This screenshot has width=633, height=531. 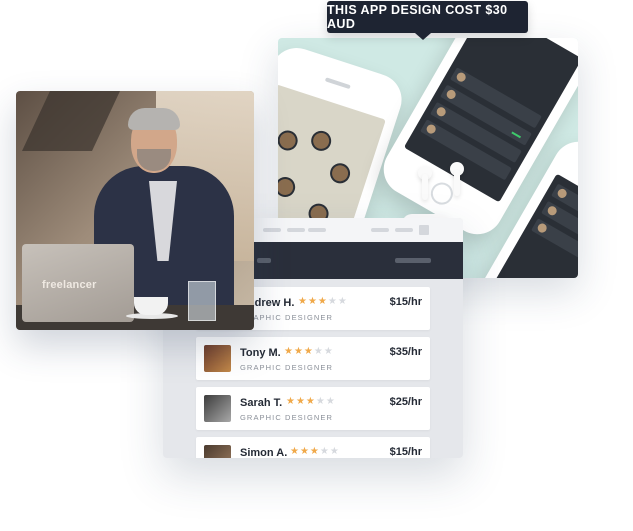 I want to click on freelancer-card-tony: Tony M. ★★★★★ GRAPHIC DESIGNER $35/hr, so click(x=313, y=358).